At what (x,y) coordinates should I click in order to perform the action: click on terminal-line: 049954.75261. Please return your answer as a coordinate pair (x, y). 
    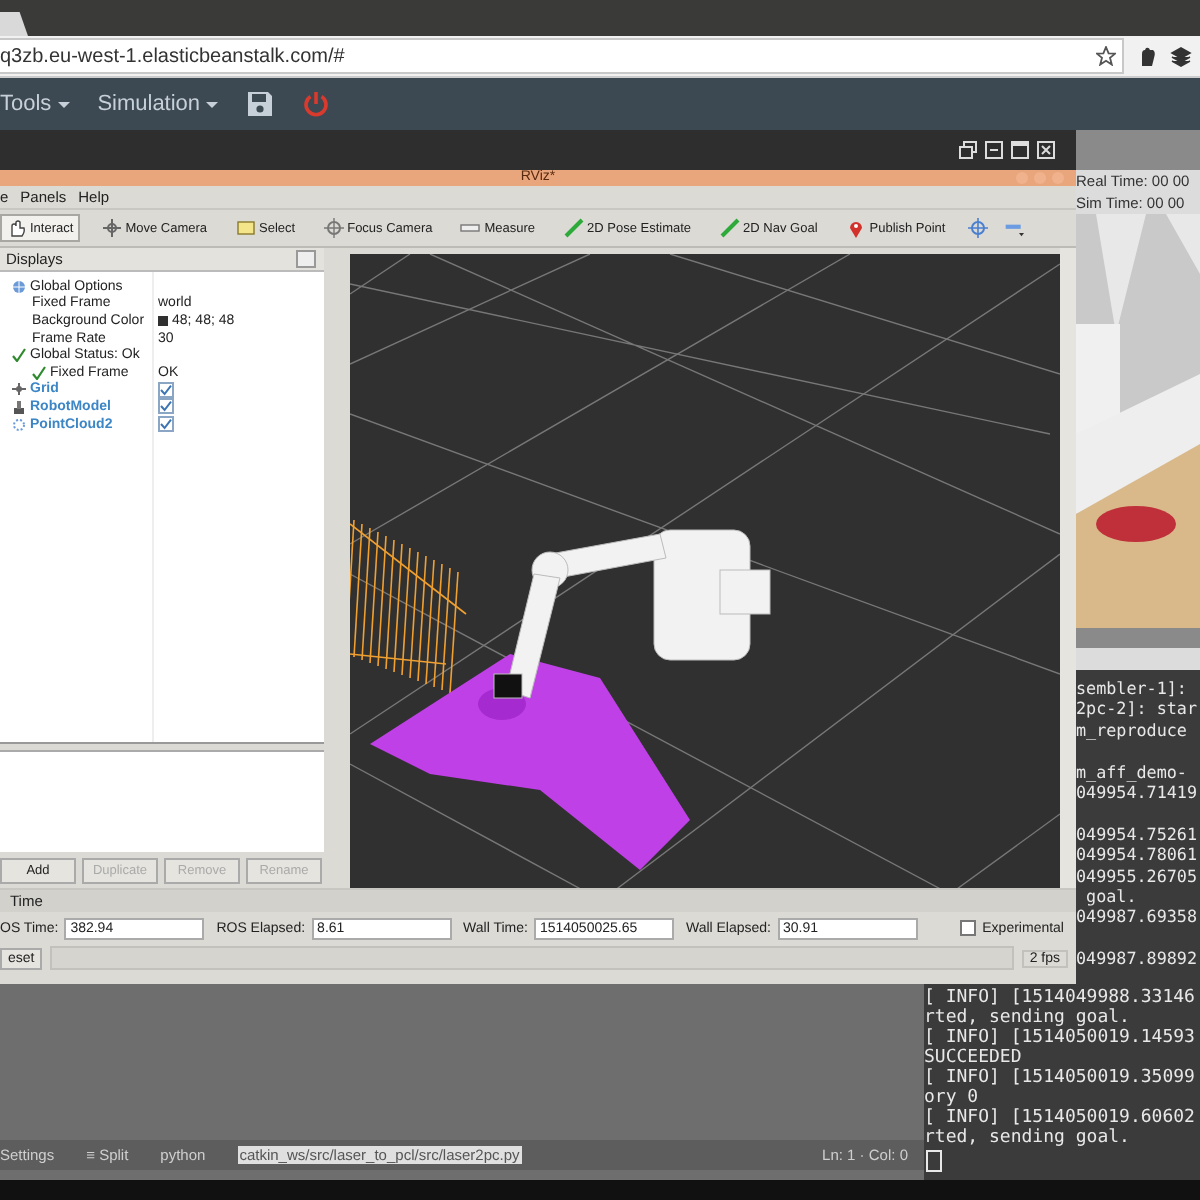
    Looking at the image, I should click on (1138, 833).